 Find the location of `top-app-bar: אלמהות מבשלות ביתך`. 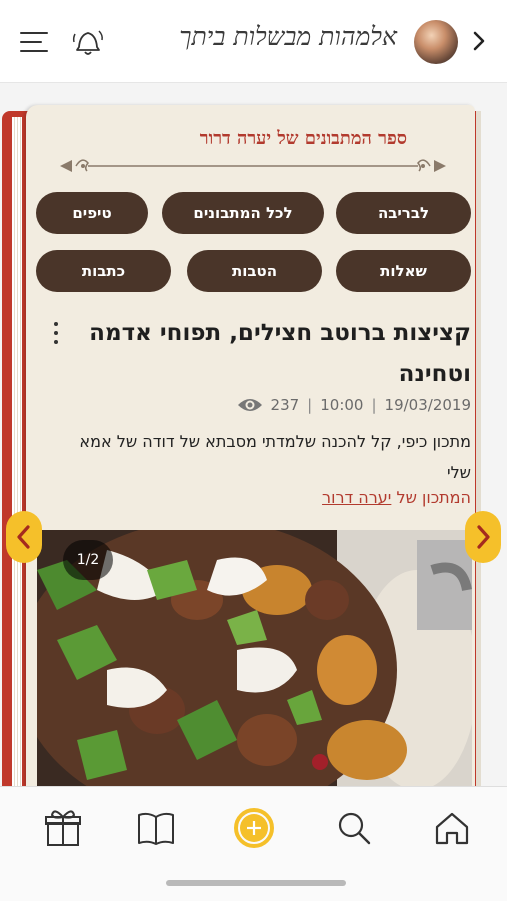

top-app-bar: אלמהות מבשלות ביתך is located at coordinates (253, 41).